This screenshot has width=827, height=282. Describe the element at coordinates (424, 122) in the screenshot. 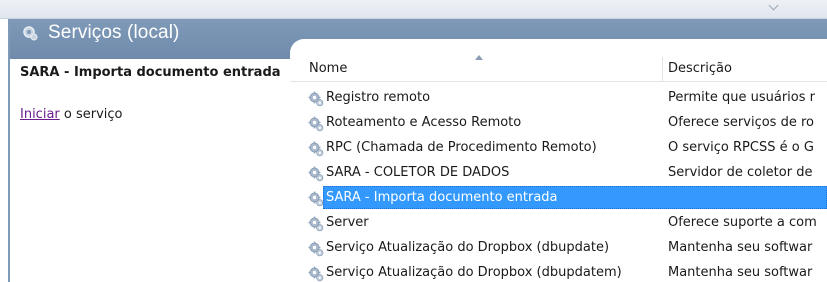

I see `service-name: Roteamento e Acesso Remoto` at that location.